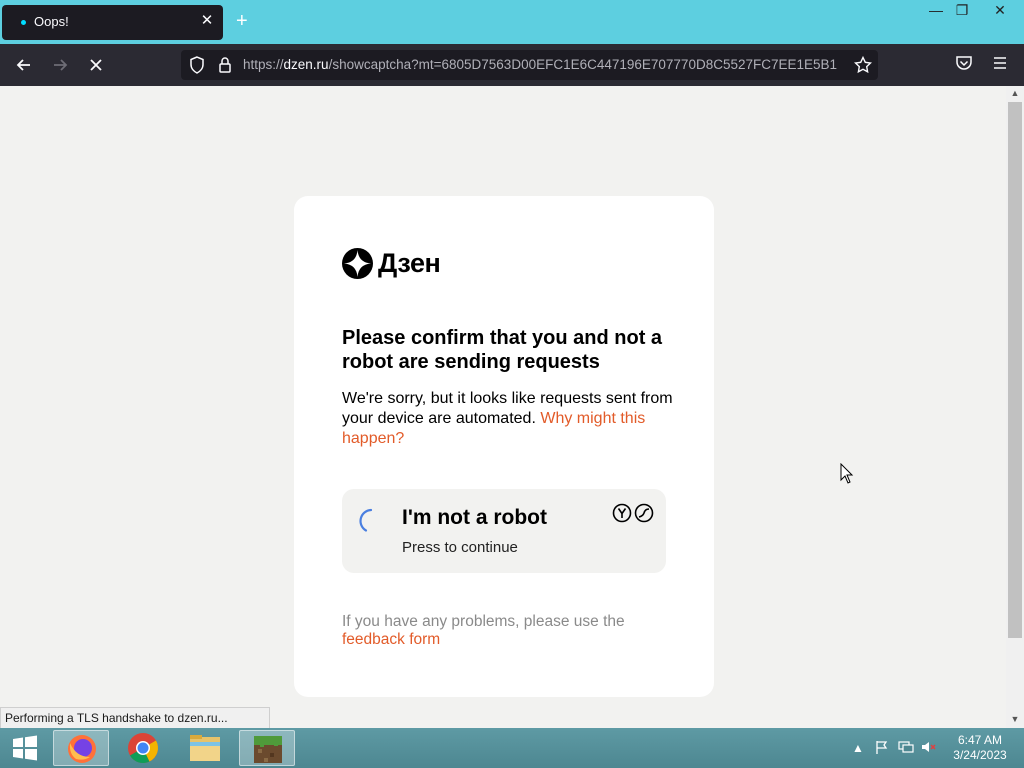 Image resolution: width=1024 pixels, height=768 pixels. I want to click on scroll-thumb, so click(1015, 370).